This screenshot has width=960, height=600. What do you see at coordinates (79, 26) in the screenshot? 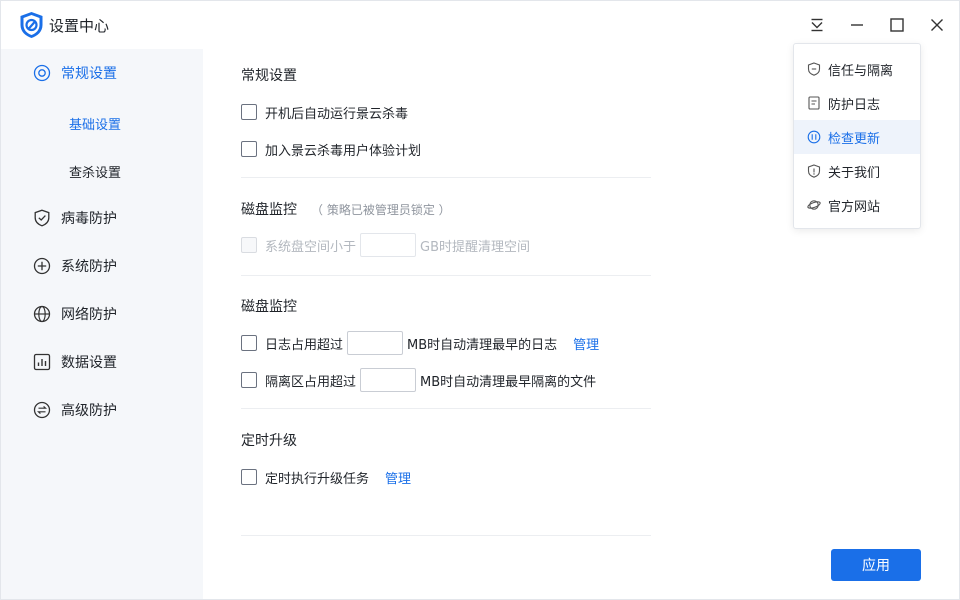
I see `window-title: 设置中心` at bounding box center [79, 26].